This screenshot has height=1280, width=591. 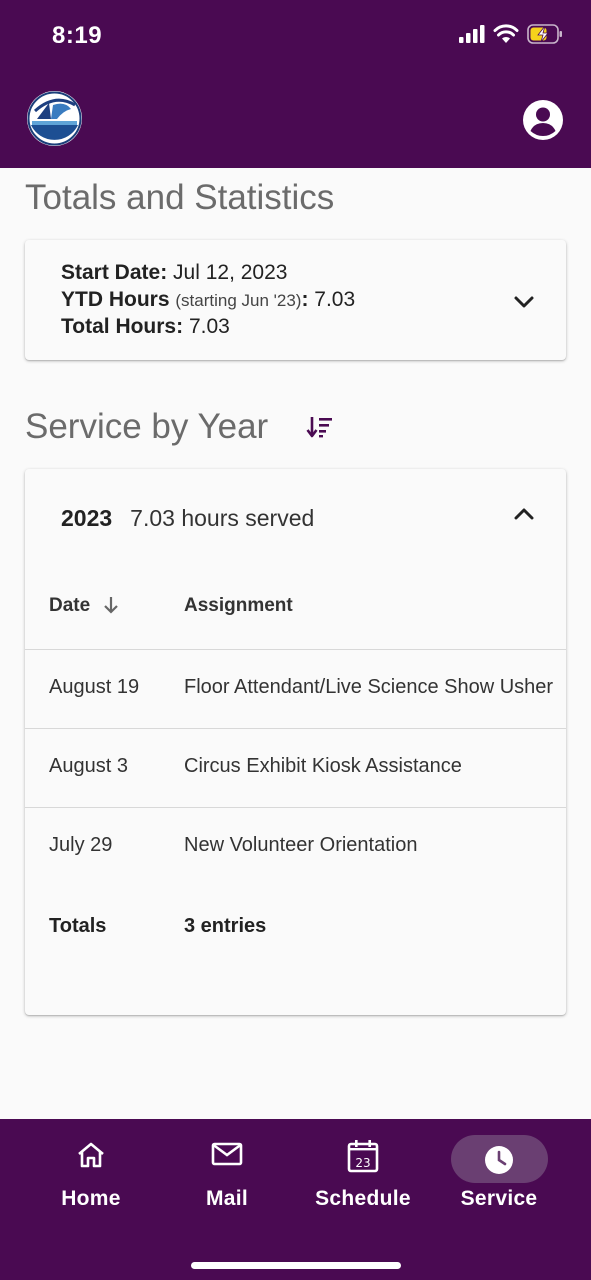 I want to click on ytd-hours-colon: :, so click(x=305, y=299).